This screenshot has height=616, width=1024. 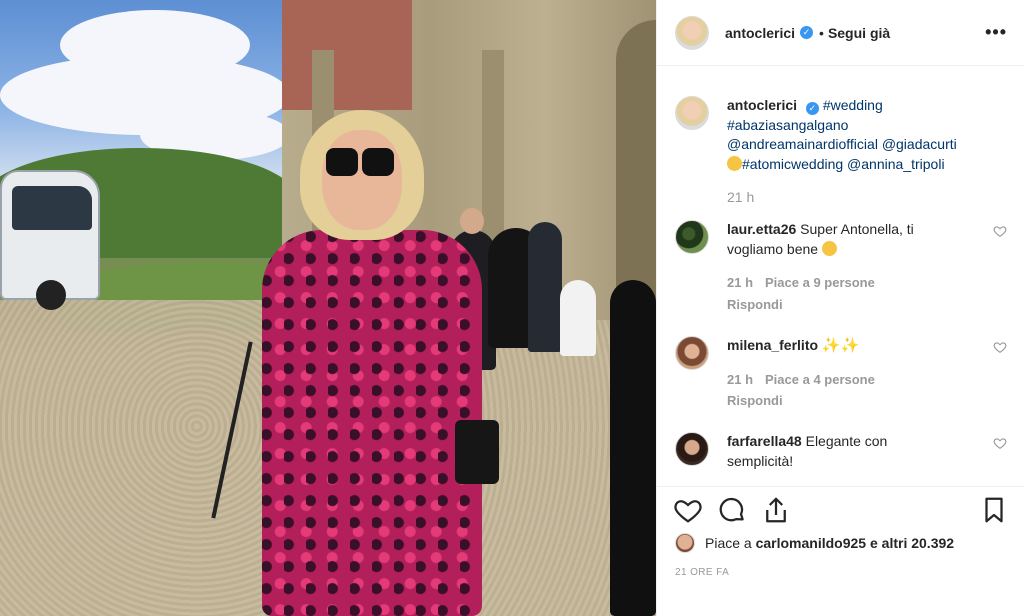 I want to click on caption-username: antoclerici, so click(x=762, y=105).